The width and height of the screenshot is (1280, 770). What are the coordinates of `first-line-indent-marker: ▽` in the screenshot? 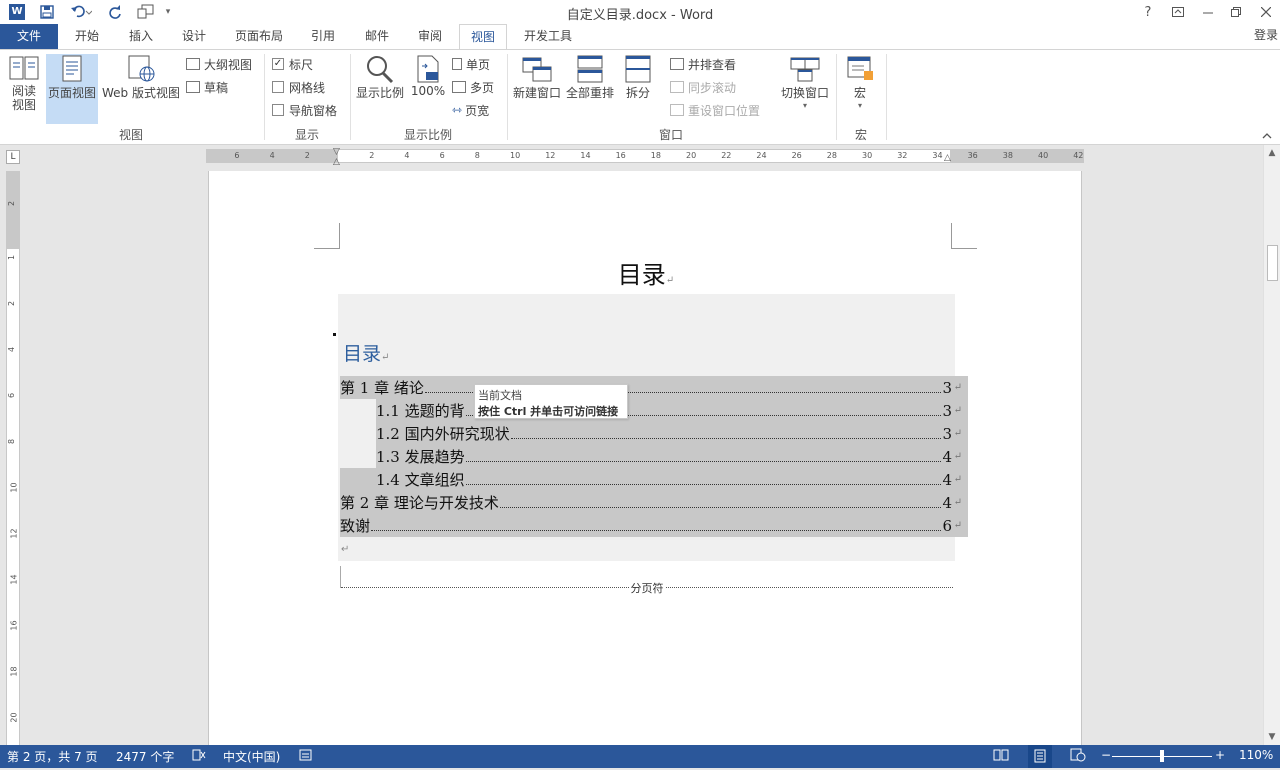 It's located at (336, 152).